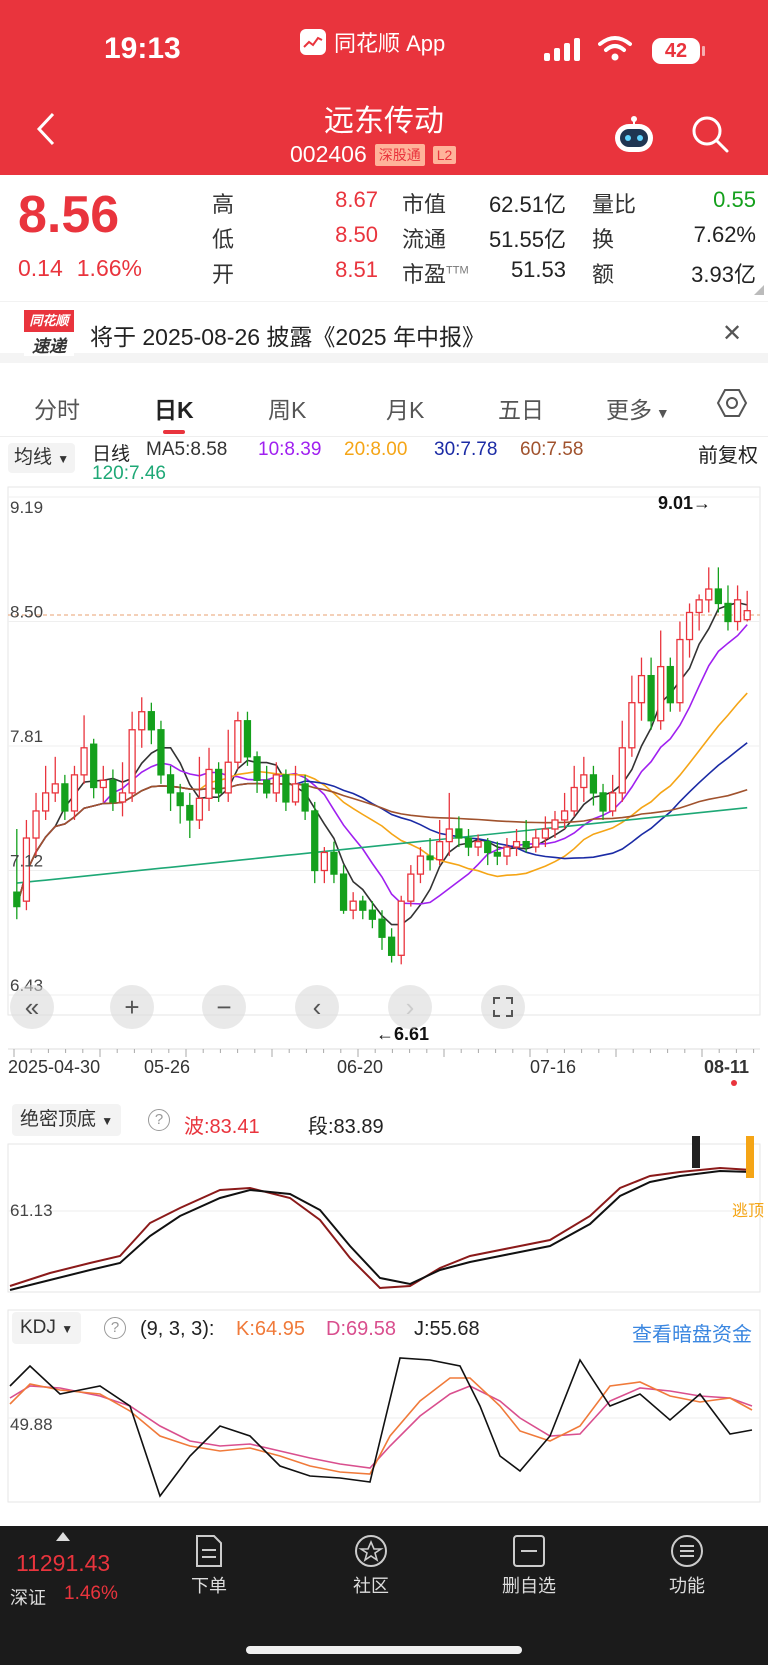  Describe the element at coordinates (384, 87) in the screenshot. I see `app-header: 19:13 同花顺 App 42 远东传动 002406 深股通 L2` at that location.